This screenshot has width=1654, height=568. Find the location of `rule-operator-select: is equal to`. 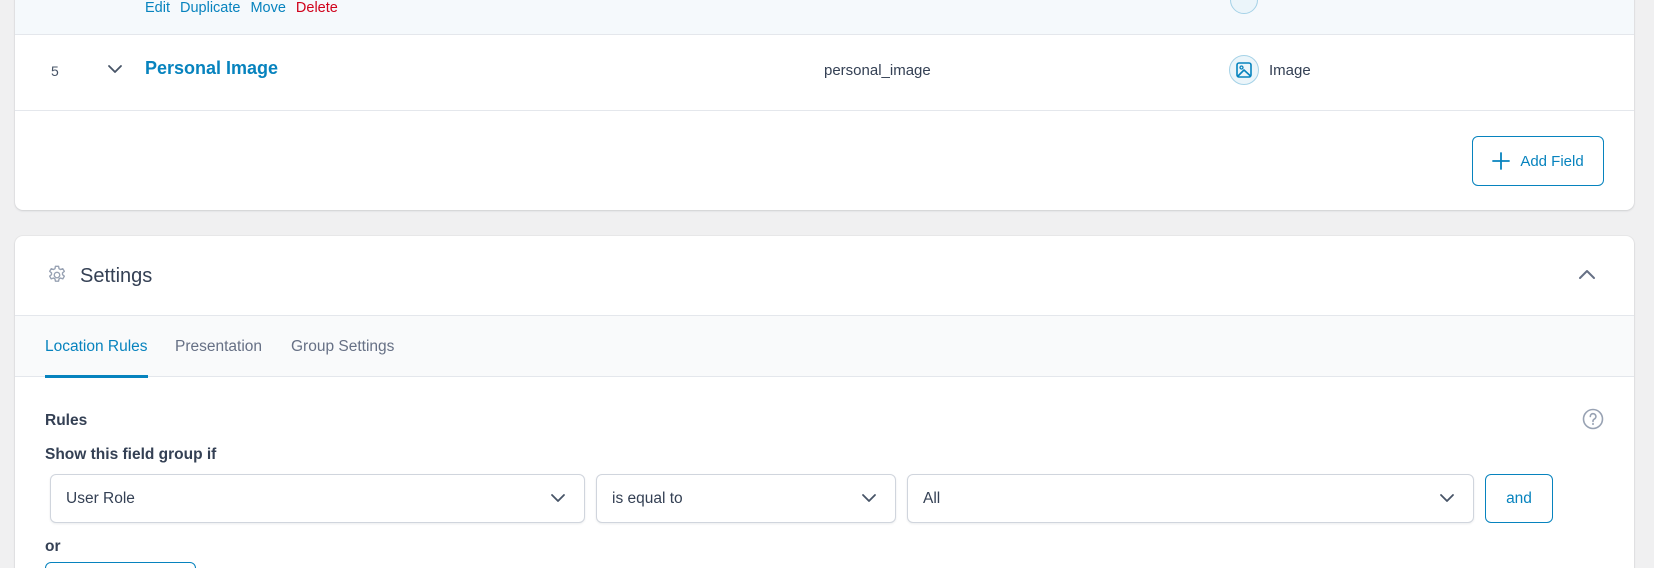

rule-operator-select: is equal to is located at coordinates (746, 498).